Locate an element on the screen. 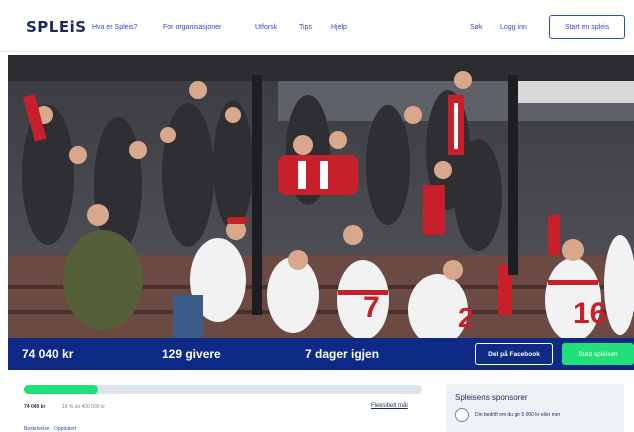 The height and width of the screenshot is (432, 634). support-campaign-button: Støtt spleisen is located at coordinates (598, 354).